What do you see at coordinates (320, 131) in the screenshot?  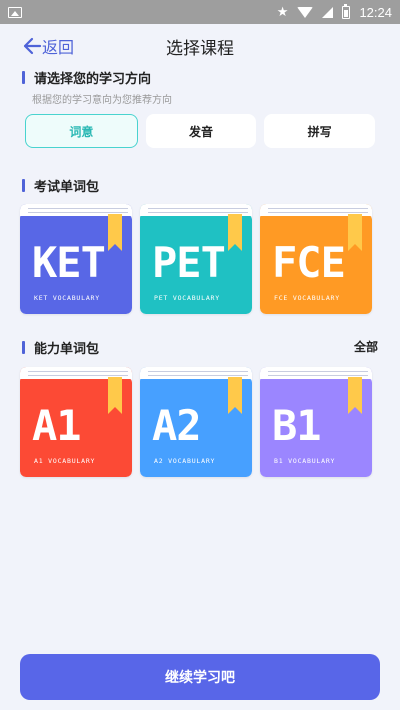 I see `tab-spelling: 拼写` at bounding box center [320, 131].